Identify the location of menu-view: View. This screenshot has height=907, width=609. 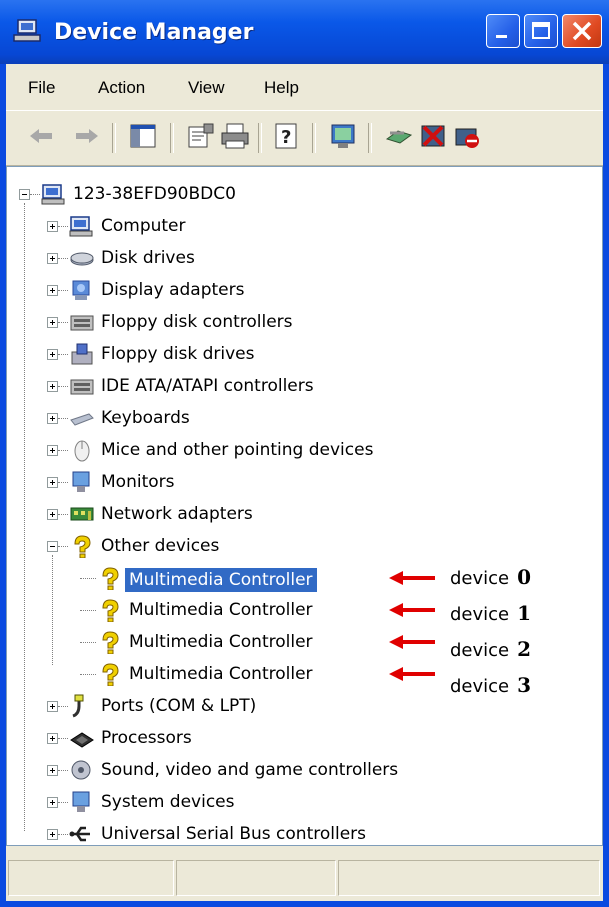
(206, 88).